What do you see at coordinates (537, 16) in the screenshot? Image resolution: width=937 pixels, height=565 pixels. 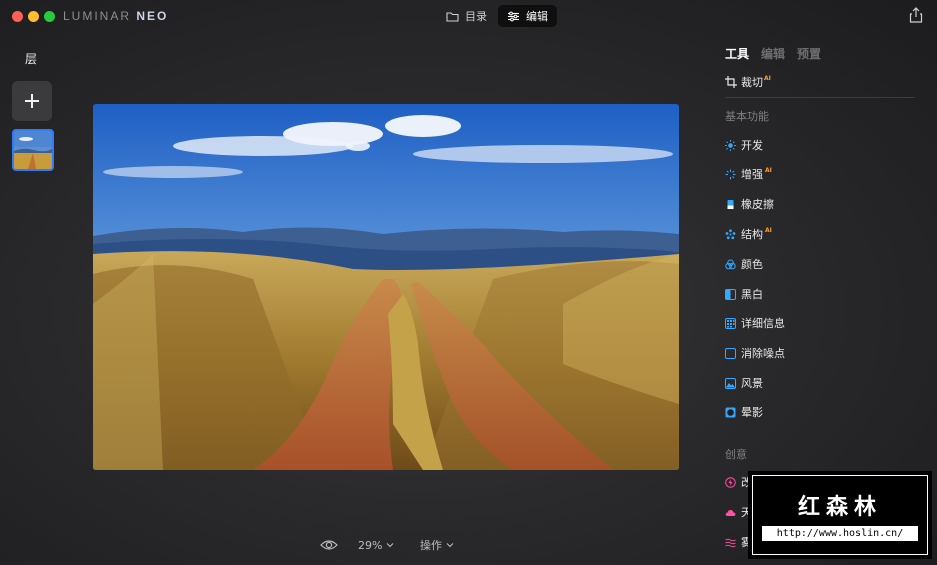 I see `tab-edit-label: 编辑` at bounding box center [537, 16].